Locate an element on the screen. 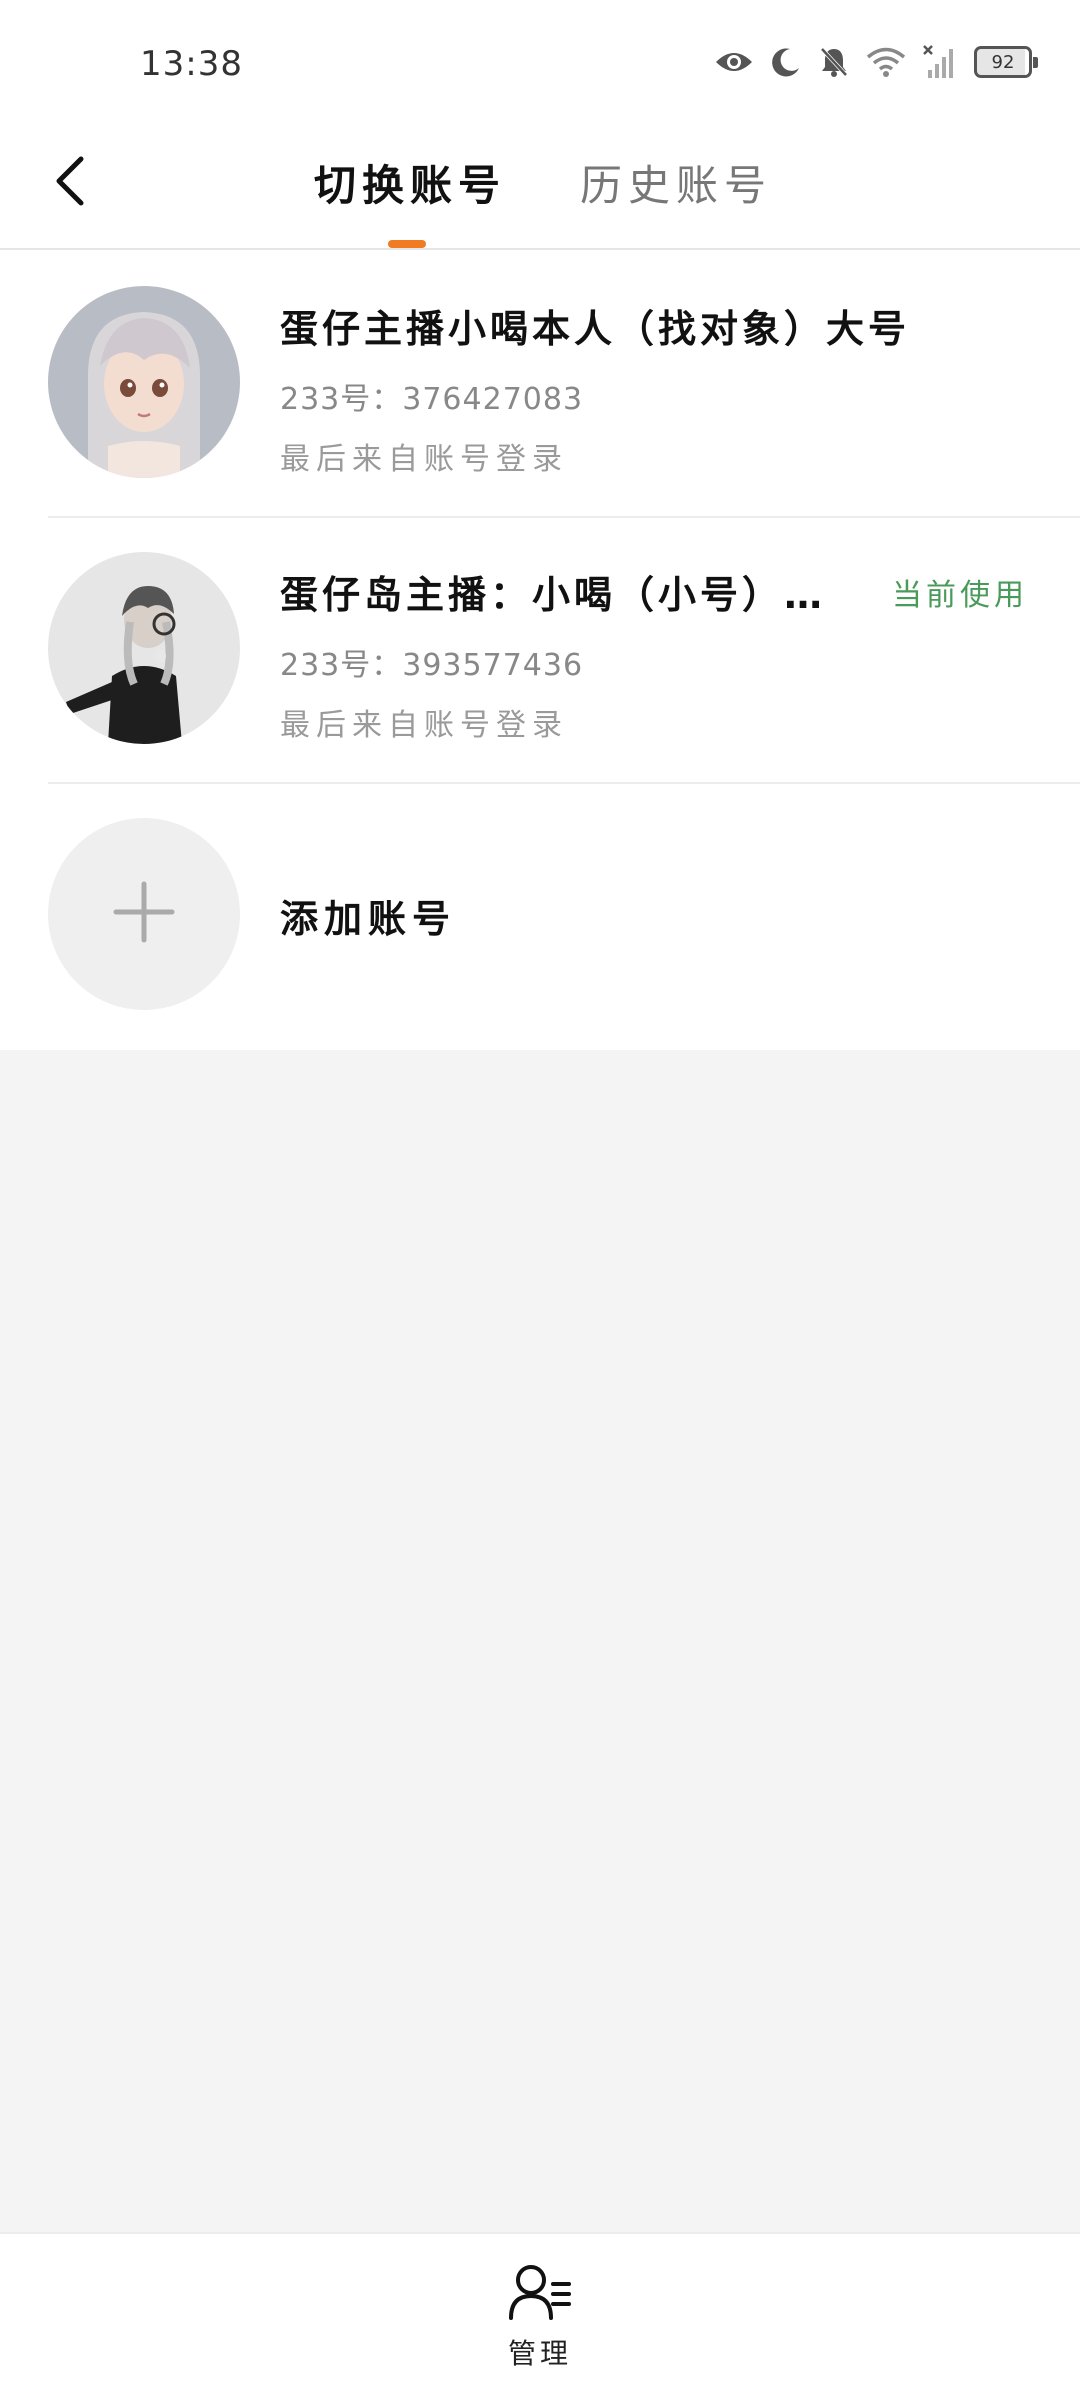  add-account-circle is located at coordinates (144, 914).